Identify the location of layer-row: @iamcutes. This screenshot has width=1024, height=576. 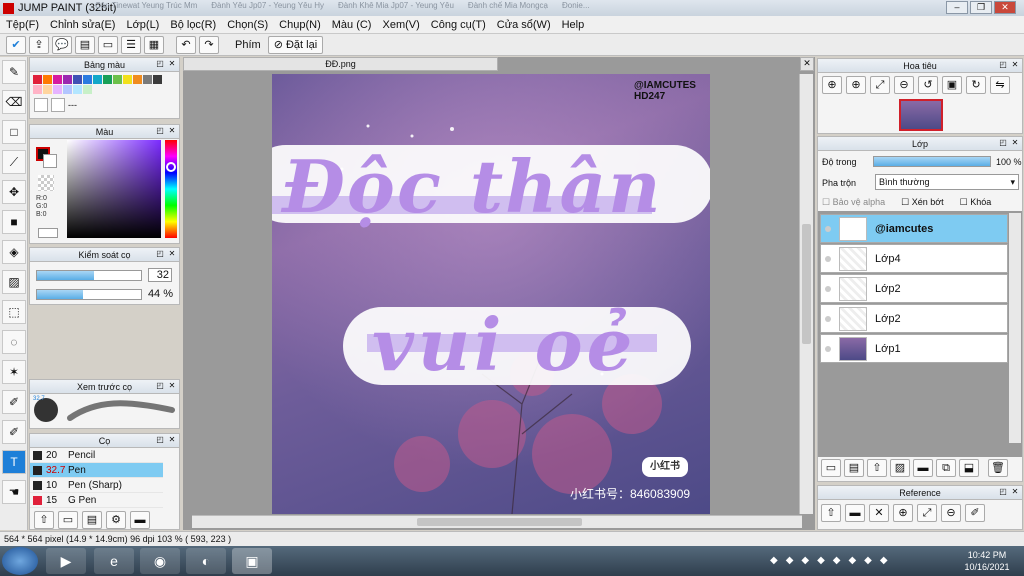
(914, 228).